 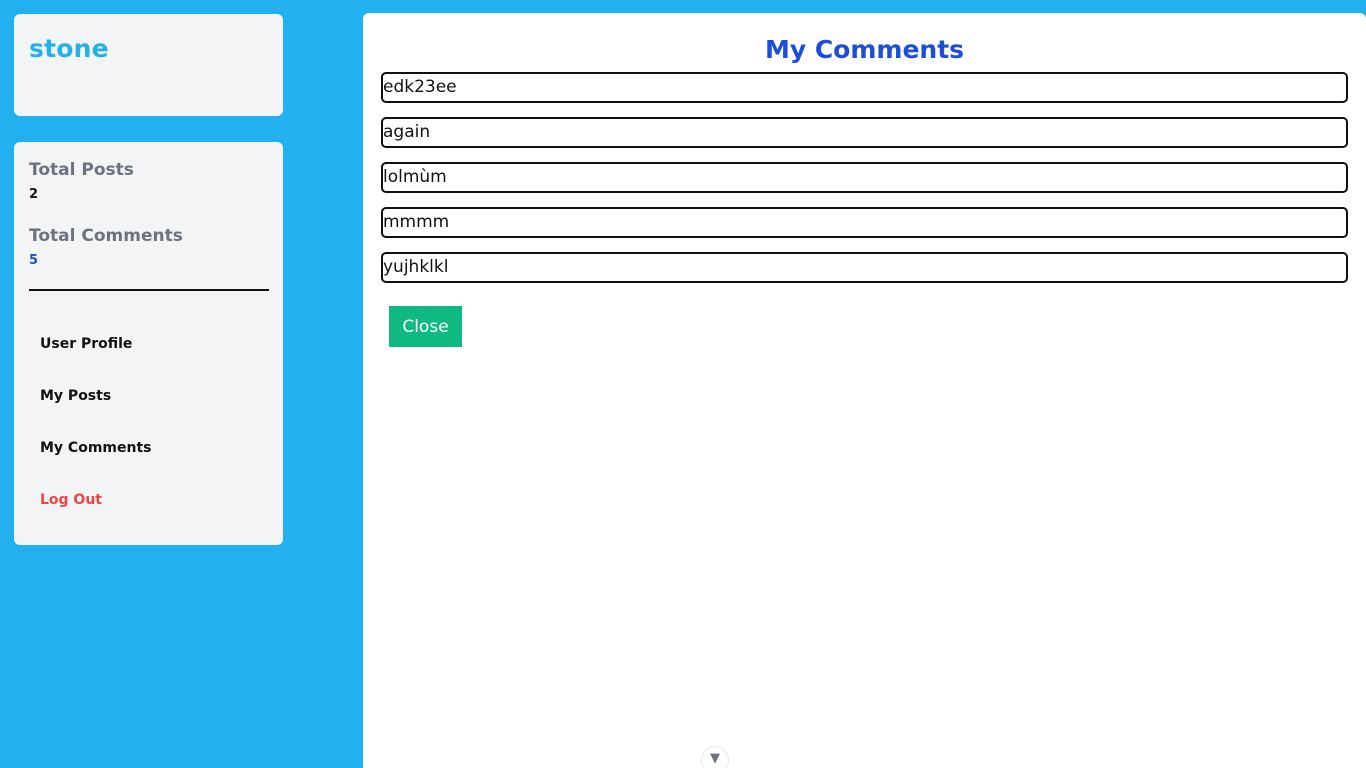 I want to click on comment-item: yujhklkl, so click(x=864, y=267).